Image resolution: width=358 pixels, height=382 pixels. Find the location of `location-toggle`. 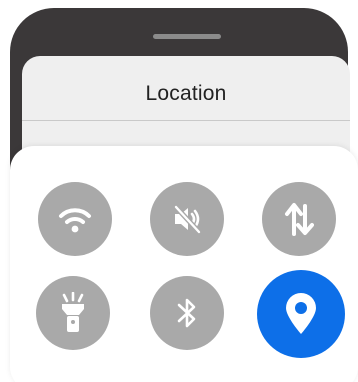

location-toggle is located at coordinates (301, 314).